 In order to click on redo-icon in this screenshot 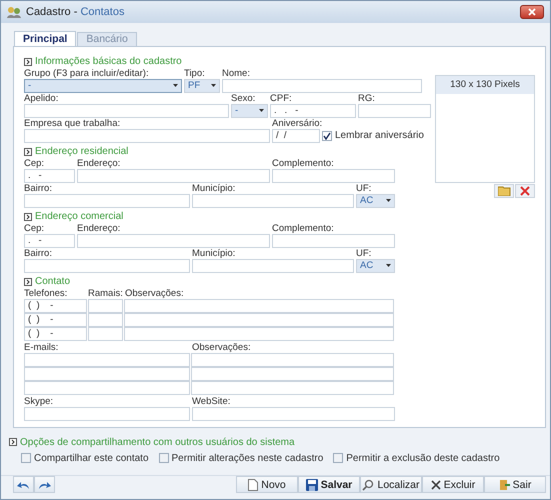, I will do `click(44, 485)`.